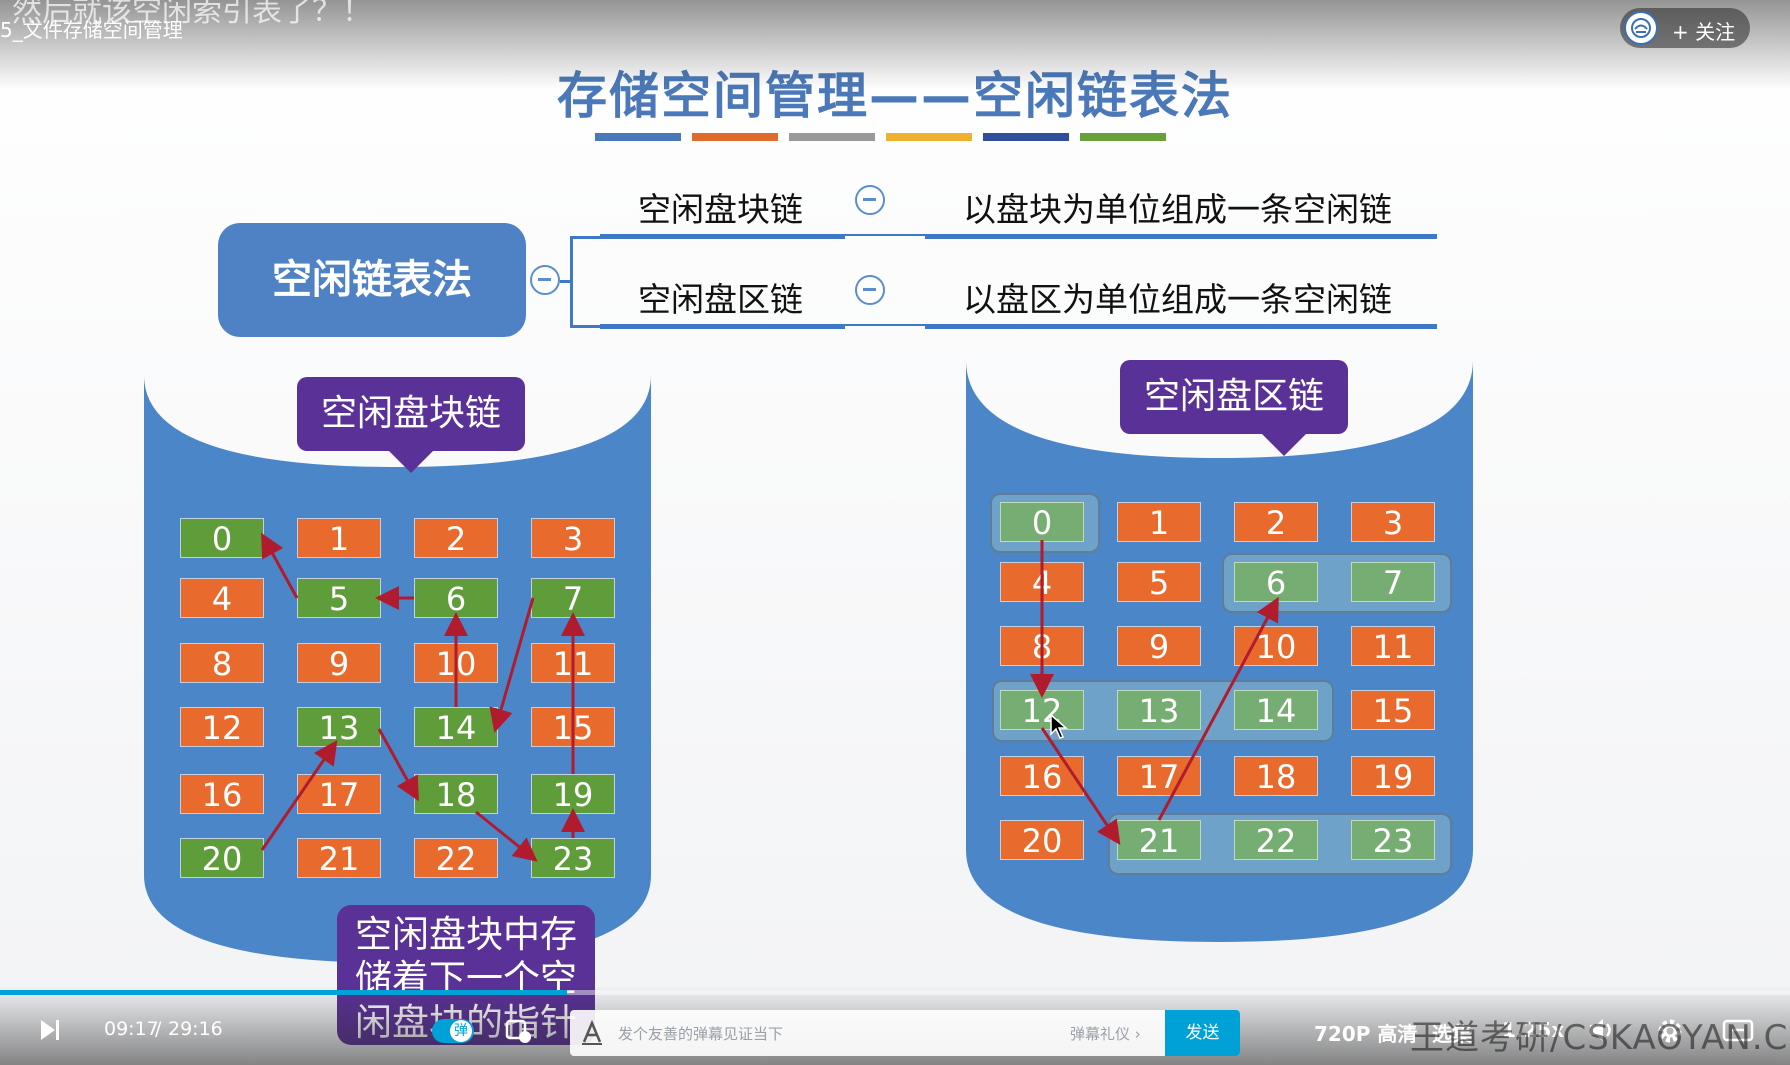 This screenshot has width=1790, height=1065. I want to click on logo-icon, so click(1641, 28).